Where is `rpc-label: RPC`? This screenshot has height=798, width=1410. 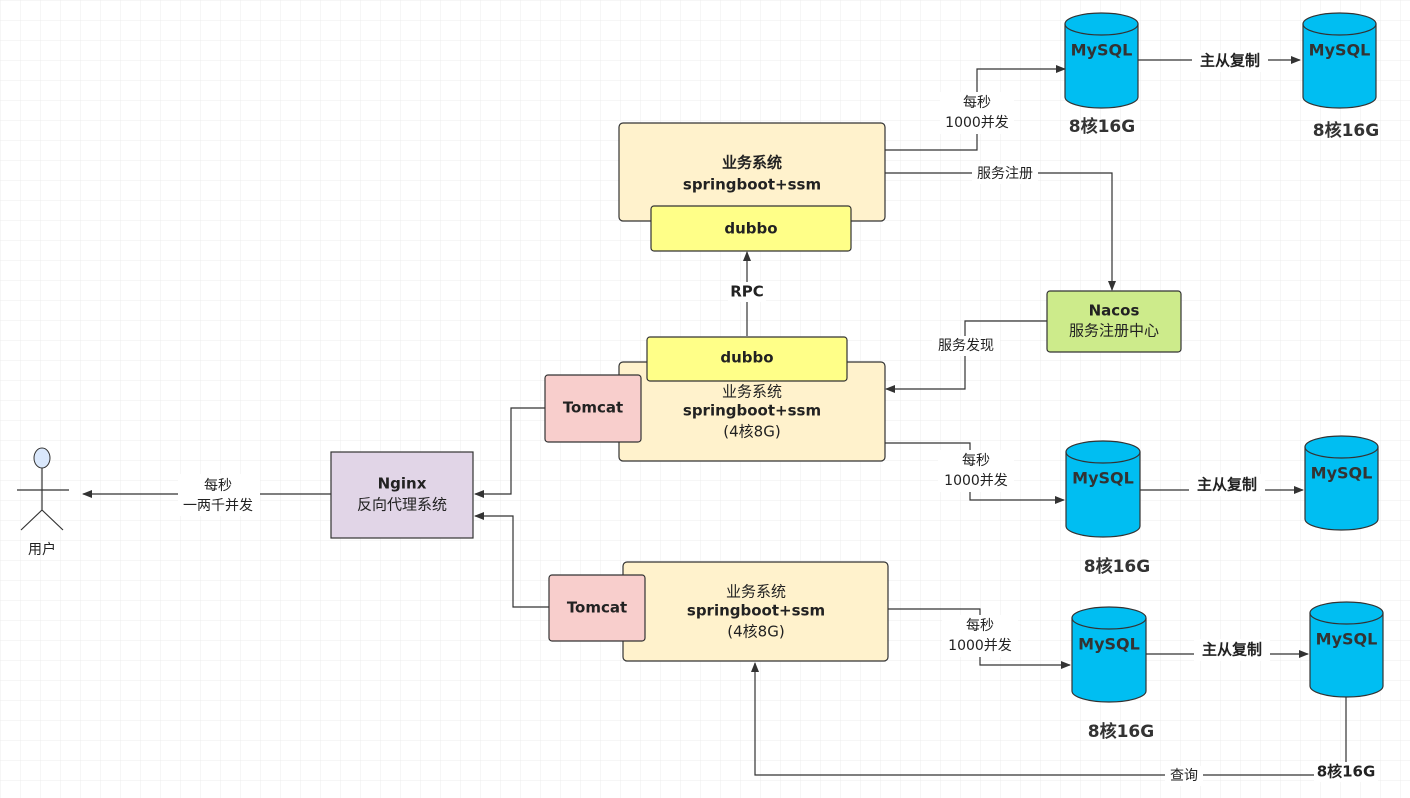
rpc-label: RPC is located at coordinates (747, 292).